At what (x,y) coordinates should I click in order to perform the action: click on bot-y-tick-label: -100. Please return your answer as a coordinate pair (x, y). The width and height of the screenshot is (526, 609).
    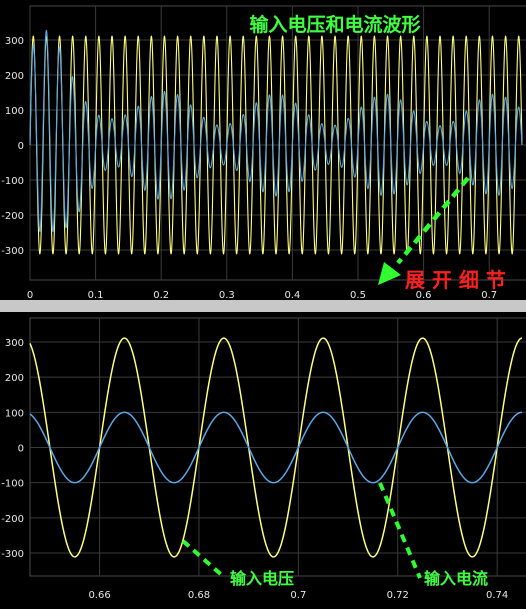
    Looking at the image, I should click on (12, 484).